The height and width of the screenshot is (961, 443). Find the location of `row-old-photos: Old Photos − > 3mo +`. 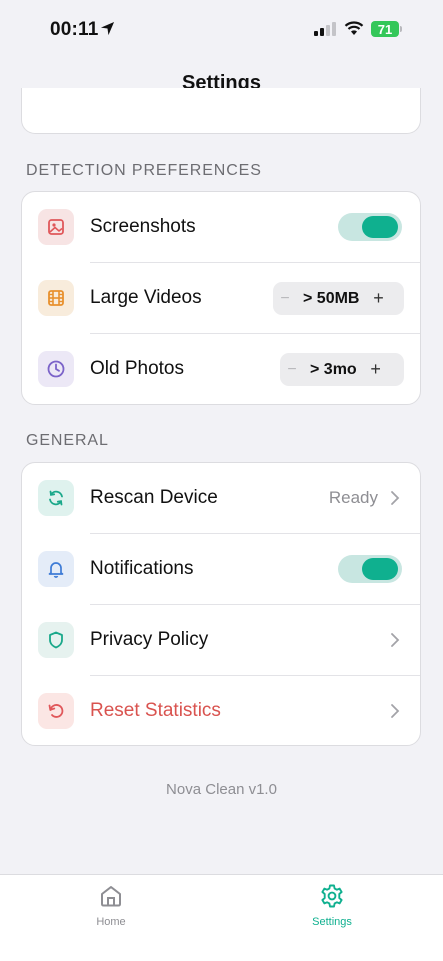

row-old-photos: Old Photos − > 3mo + is located at coordinates (221, 369).